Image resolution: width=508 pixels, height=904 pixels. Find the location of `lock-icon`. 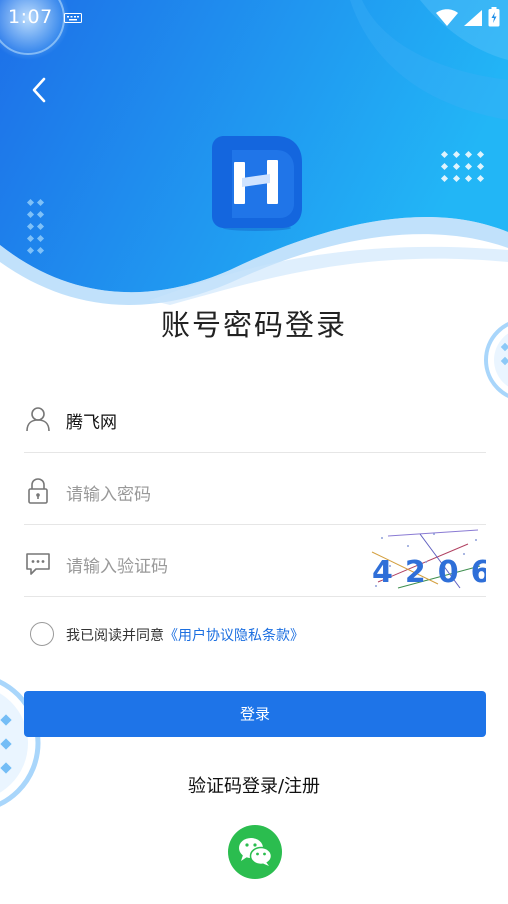

lock-icon is located at coordinates (38, 491).